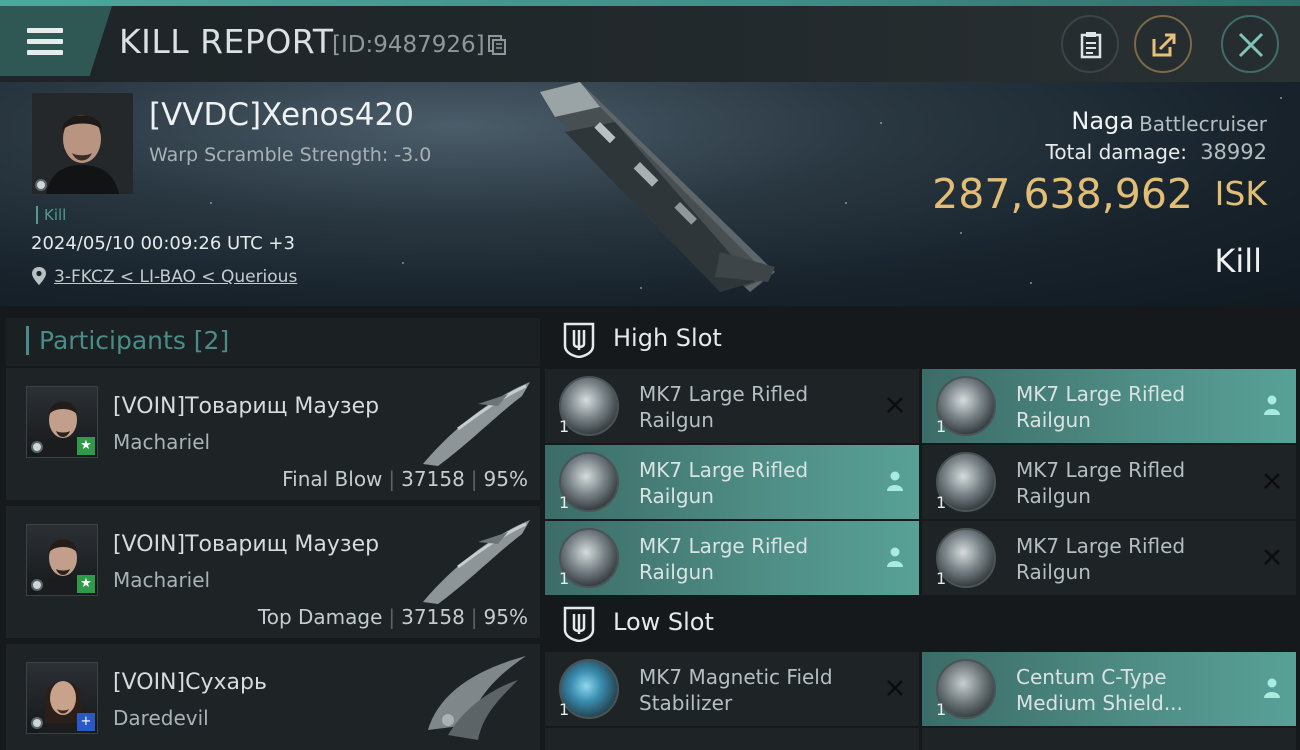 The image size is (1300, 750). I want to click on clipboard-icon, so click(1091, 45).